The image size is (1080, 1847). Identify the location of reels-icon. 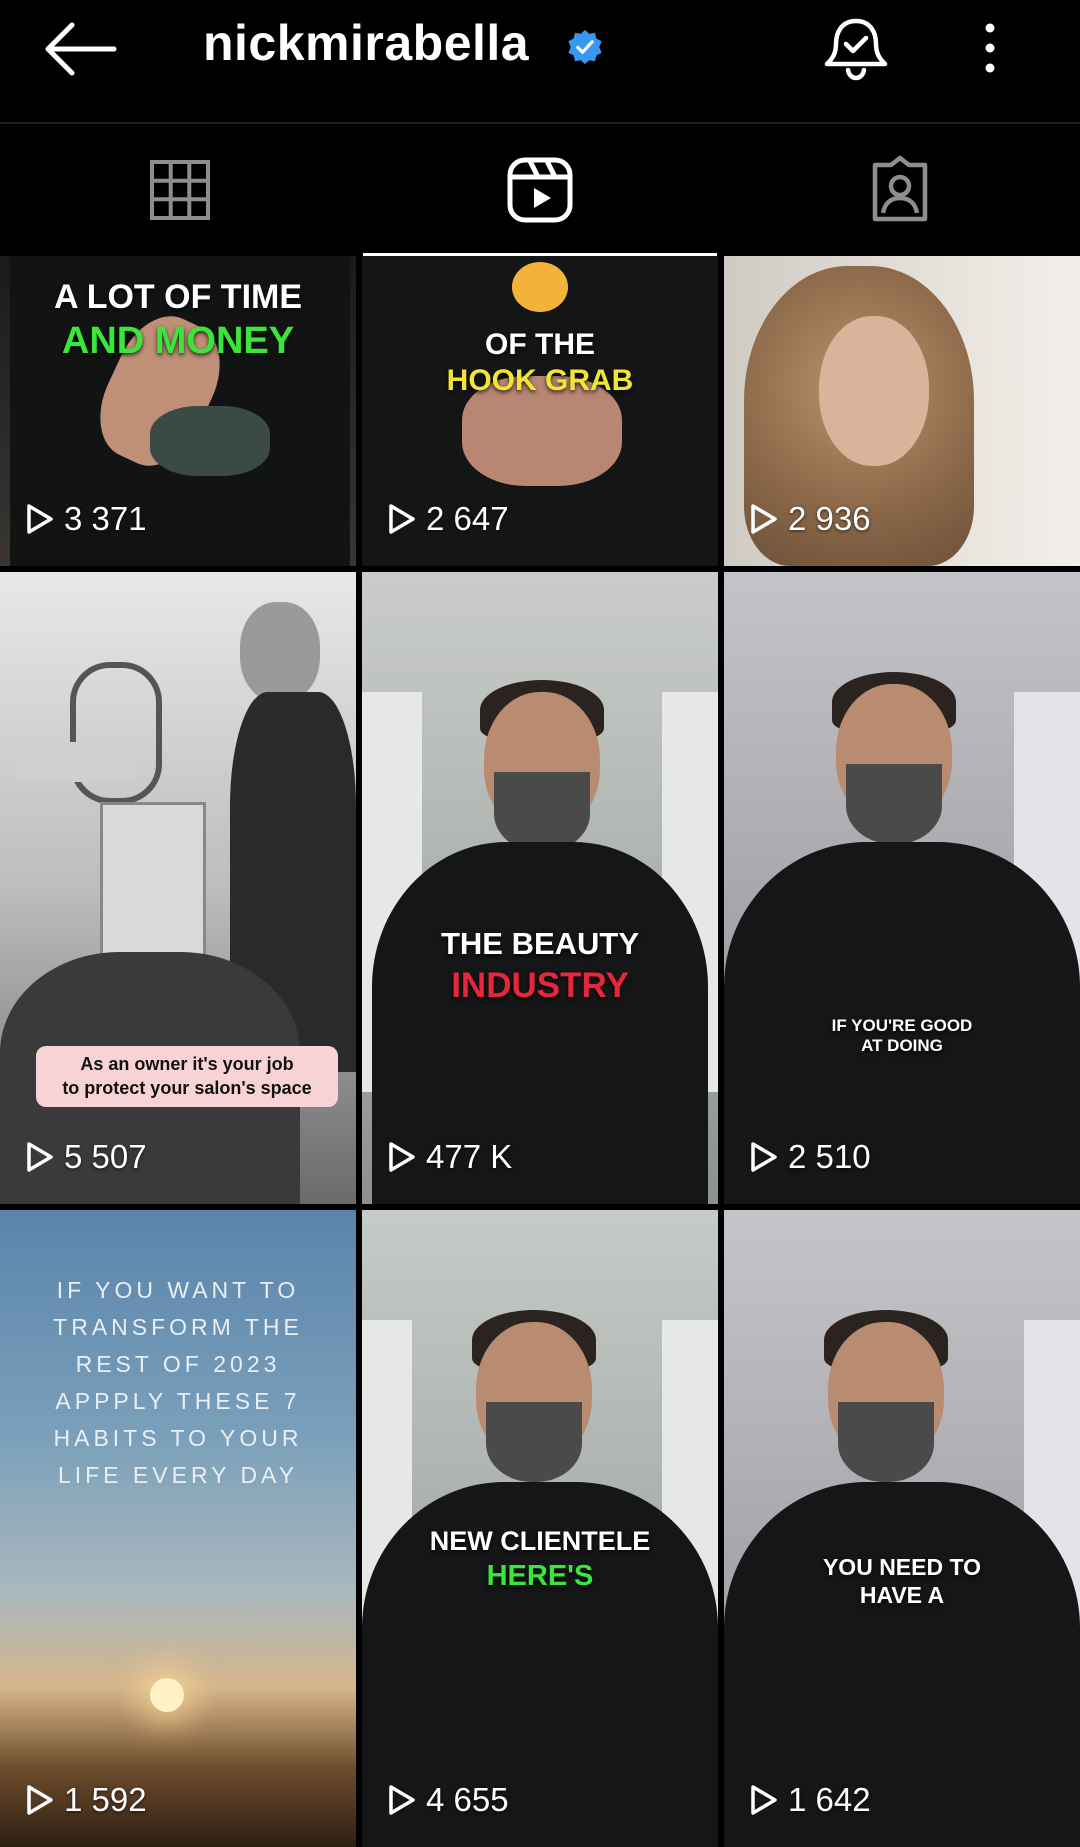
(540, 190).